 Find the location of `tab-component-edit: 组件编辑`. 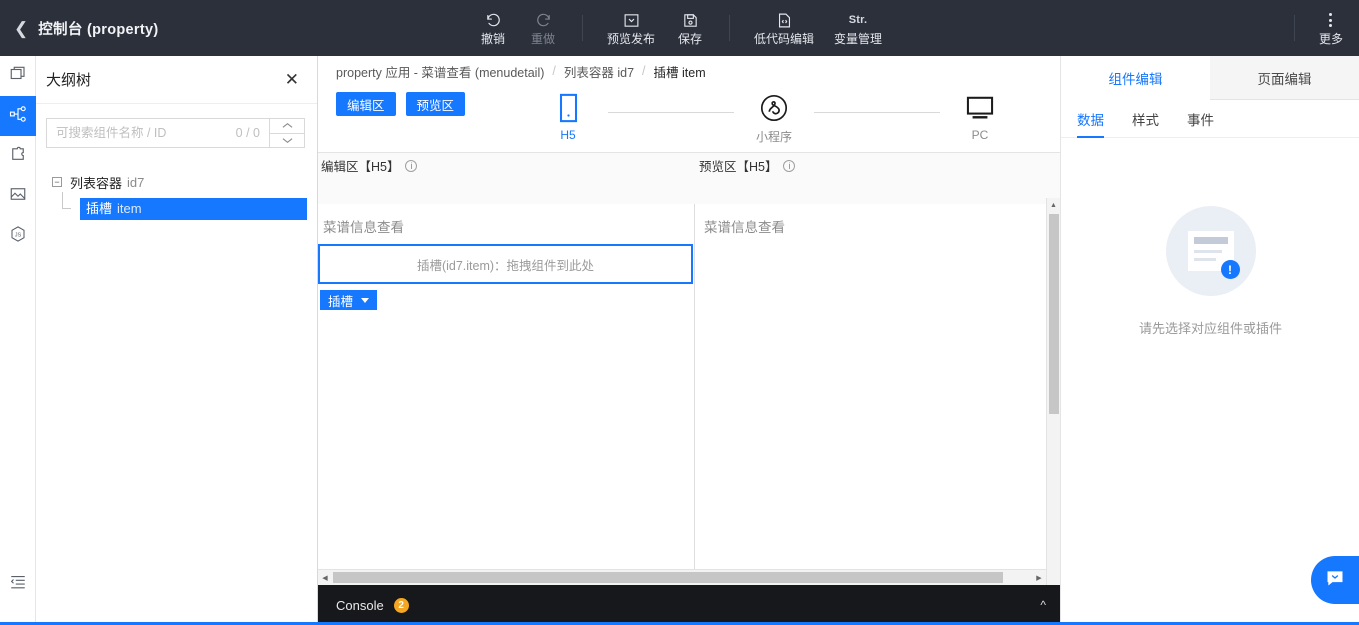

tab-component-edit: 组件编辑 is located at coordinates (1135, 78).